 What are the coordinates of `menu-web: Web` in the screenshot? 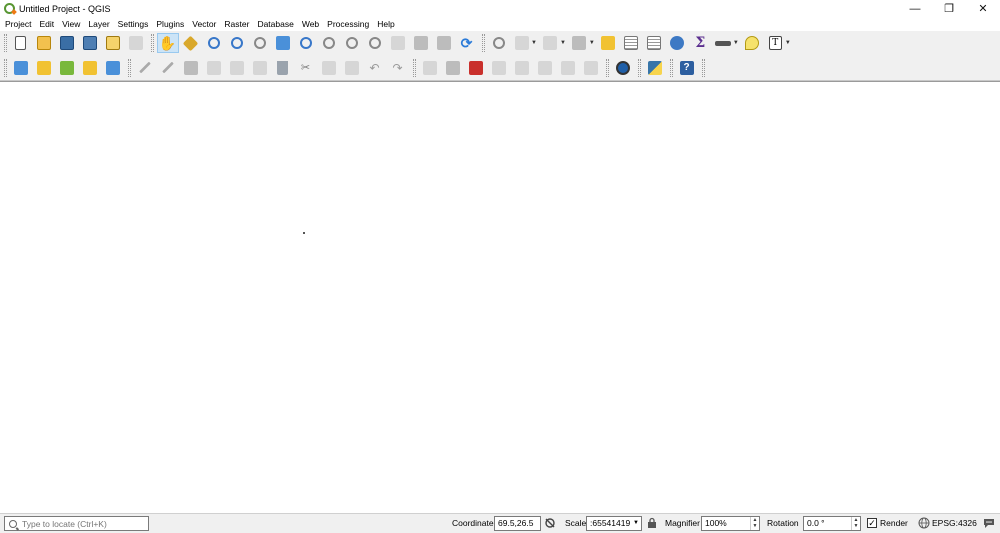 It's located at (310, 24).